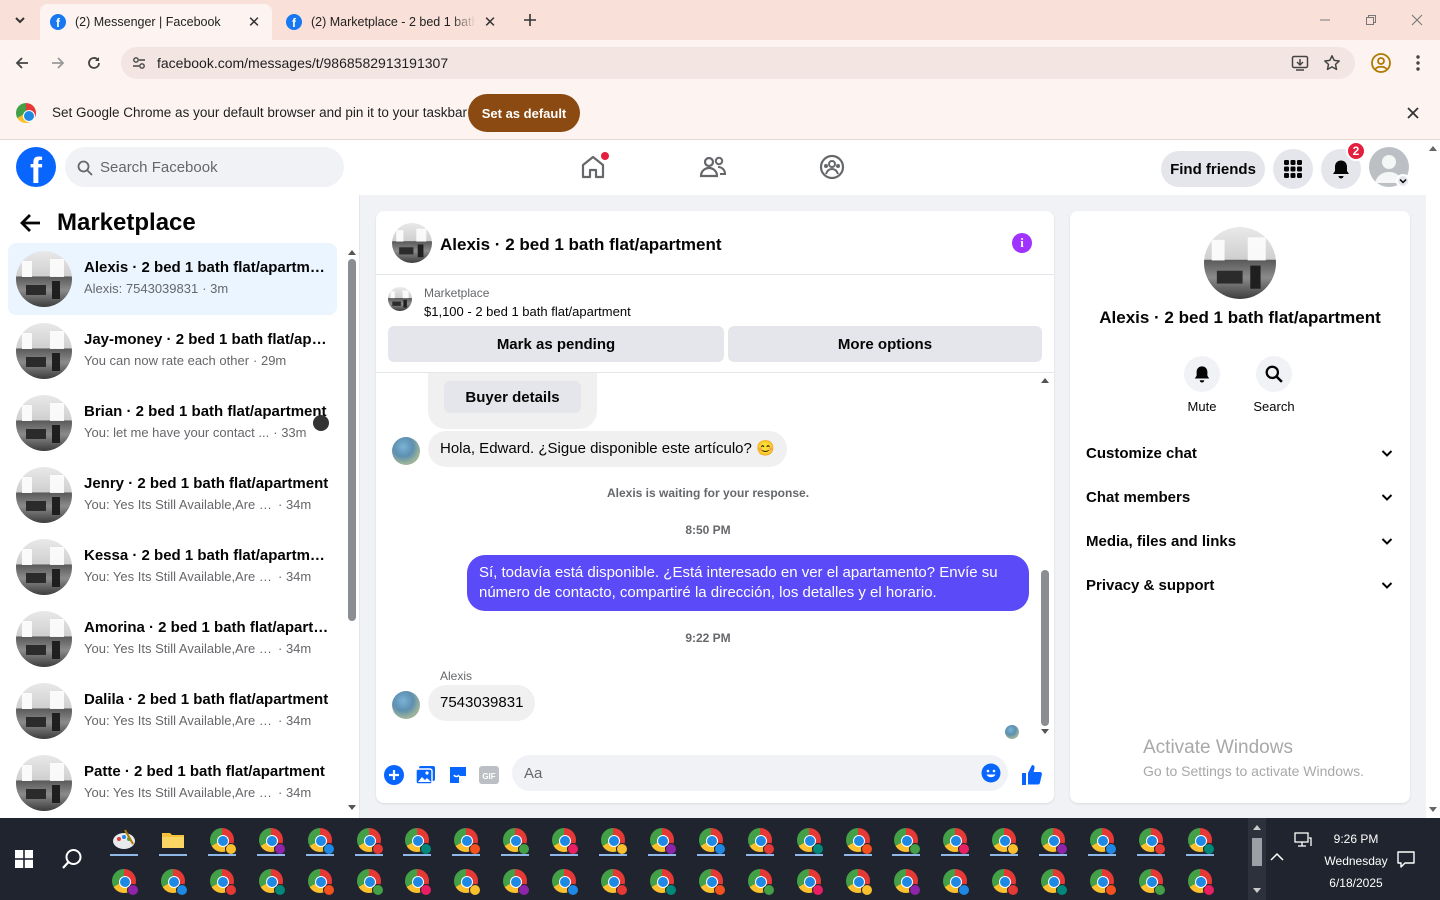 The image size is (1440, 900). I want to click on facebook-search, so click(204, 167).